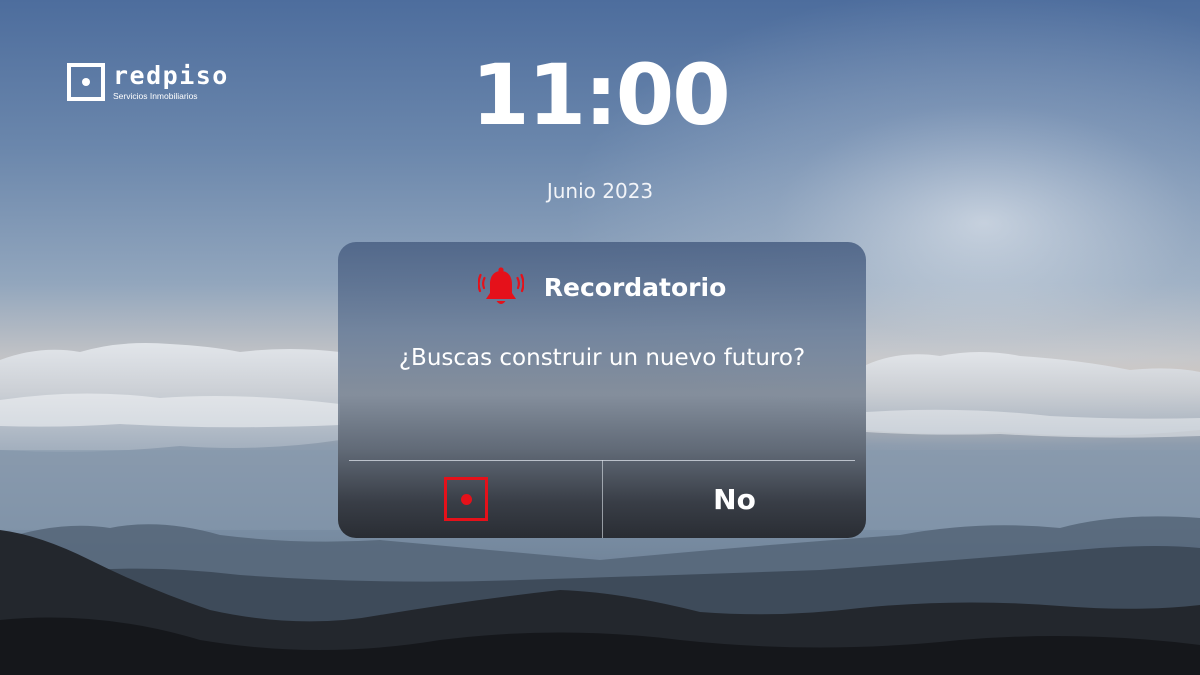  I want to click on record-dot, so click(466, 499).